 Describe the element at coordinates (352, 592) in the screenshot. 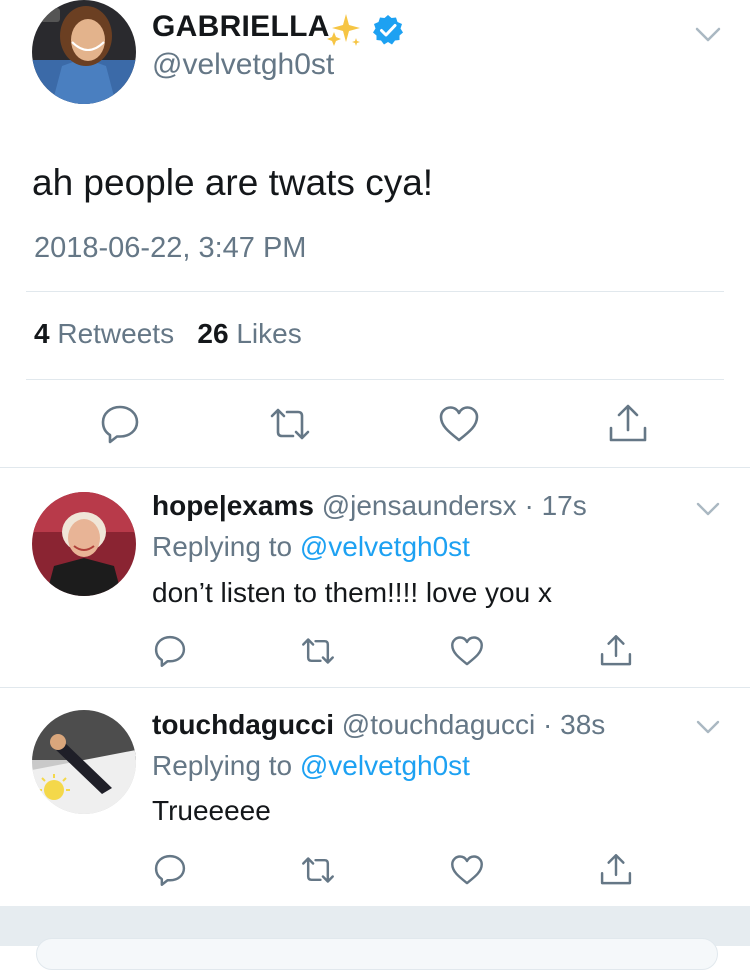

I see `reply-text: don’t listen to them!!!! love you x` at that location.